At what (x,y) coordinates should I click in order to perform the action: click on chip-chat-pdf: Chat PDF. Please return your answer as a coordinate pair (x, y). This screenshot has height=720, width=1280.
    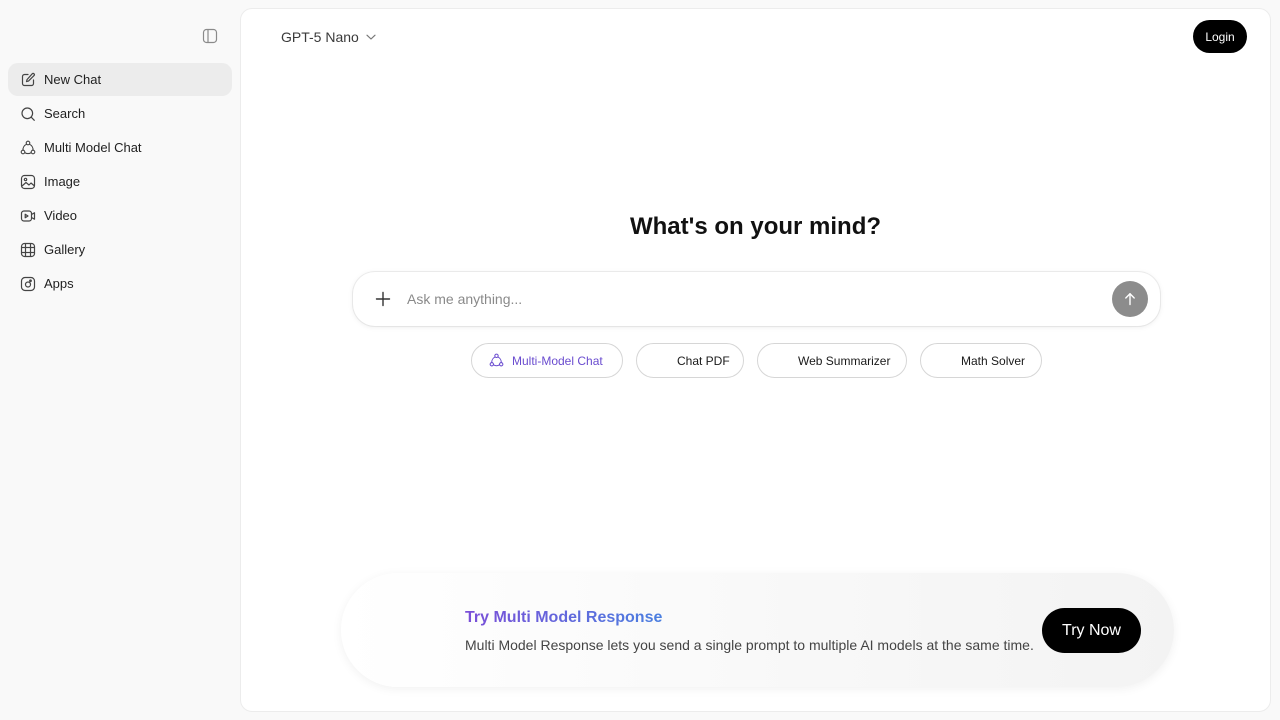
    Looking at the image, I should click on (690, 360).